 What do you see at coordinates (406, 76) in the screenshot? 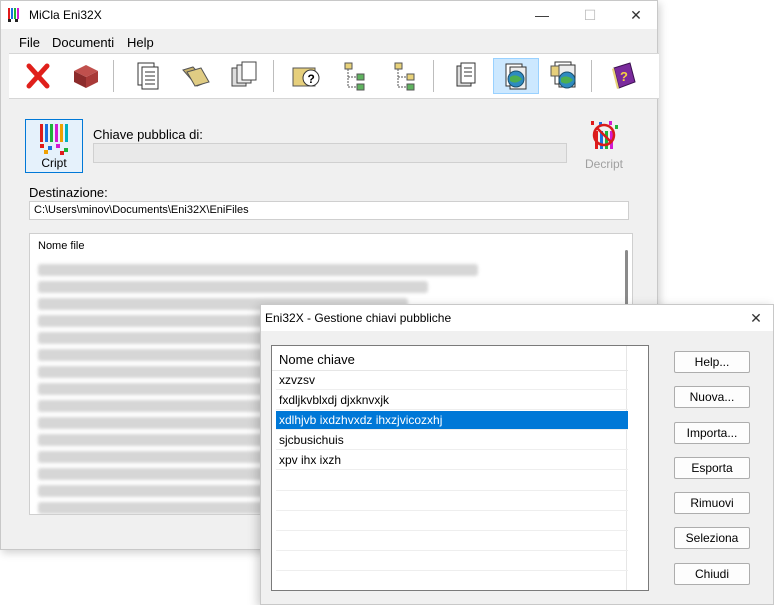
I see `tree-branch-2-icon` at bounding box center [406, 76].